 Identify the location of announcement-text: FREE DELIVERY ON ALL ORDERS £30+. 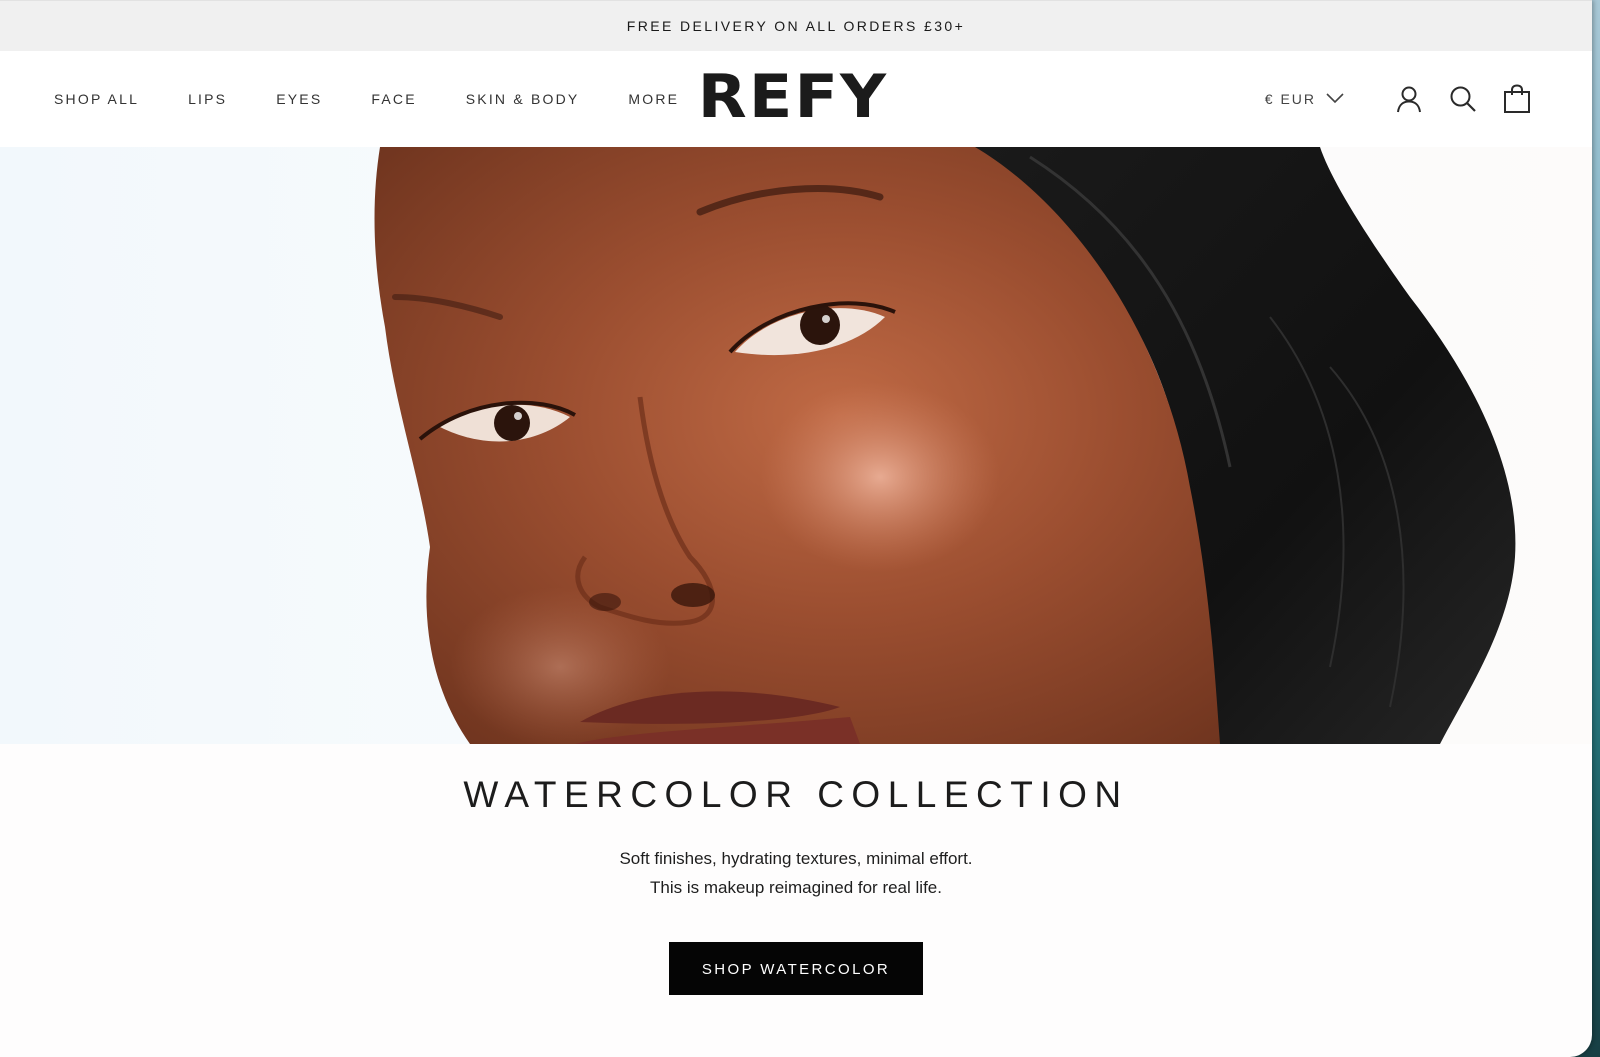
(796, 26).